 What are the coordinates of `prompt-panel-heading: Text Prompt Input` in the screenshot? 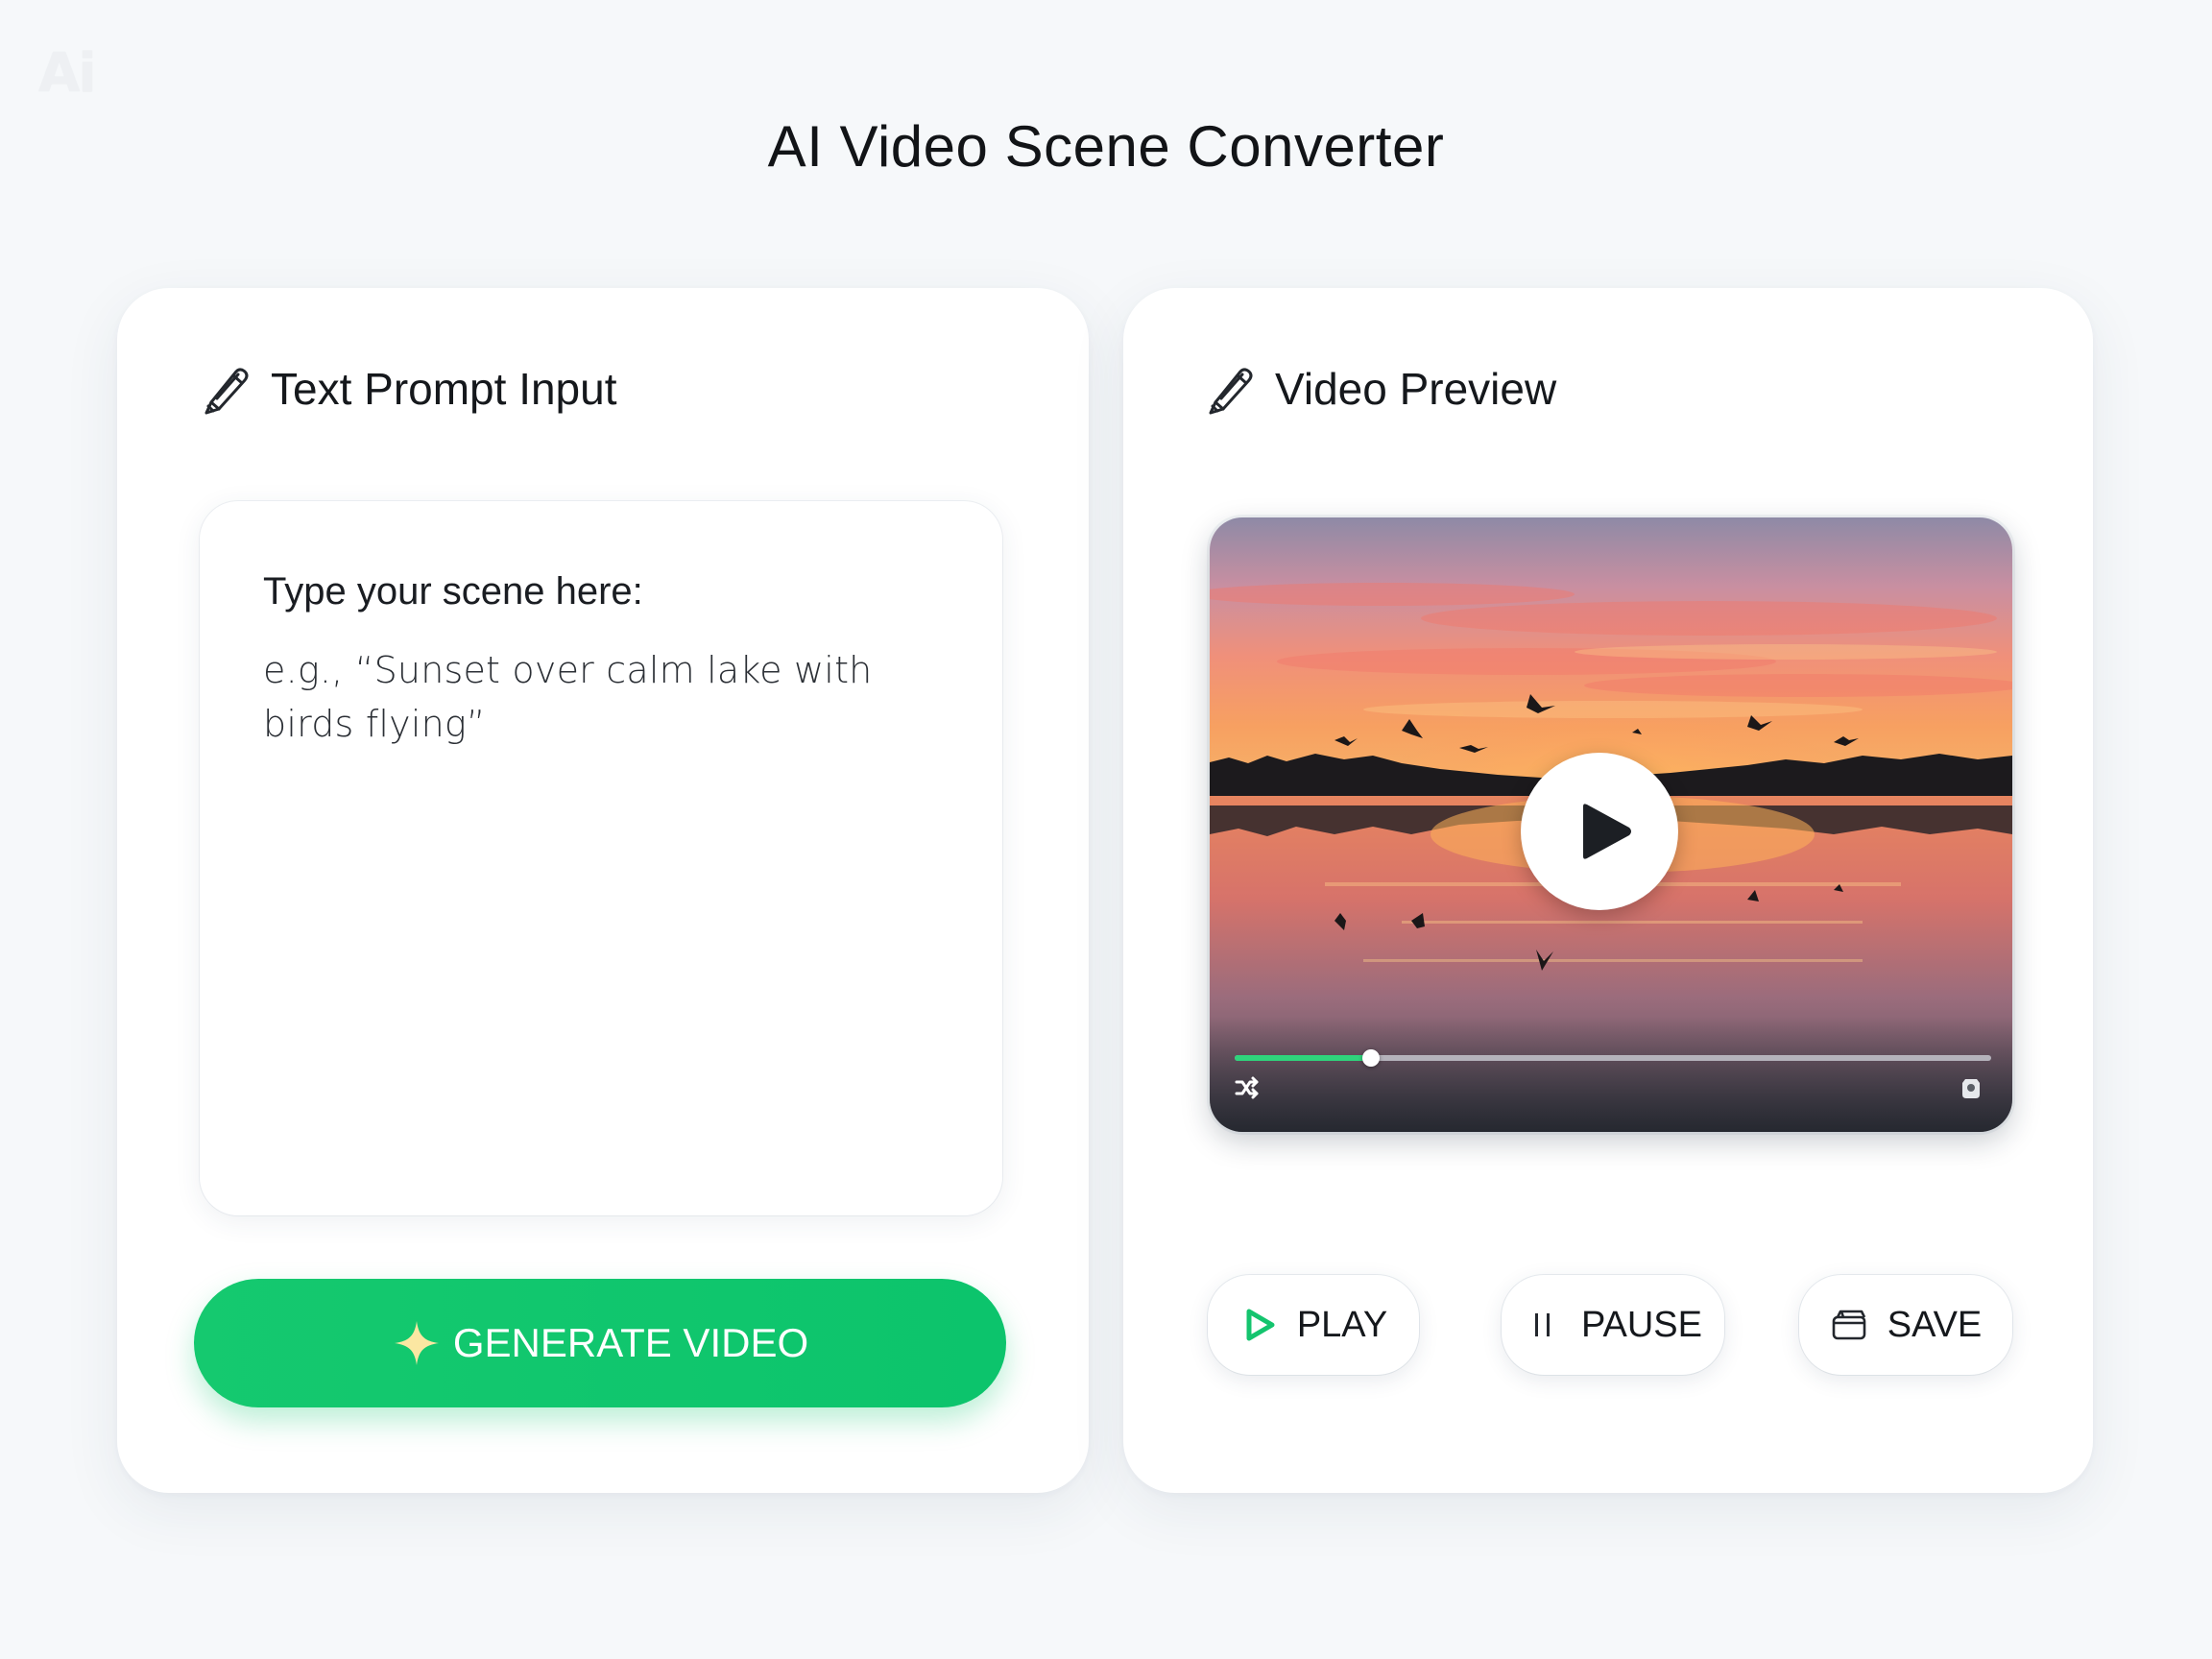 It's located at (407, 389).